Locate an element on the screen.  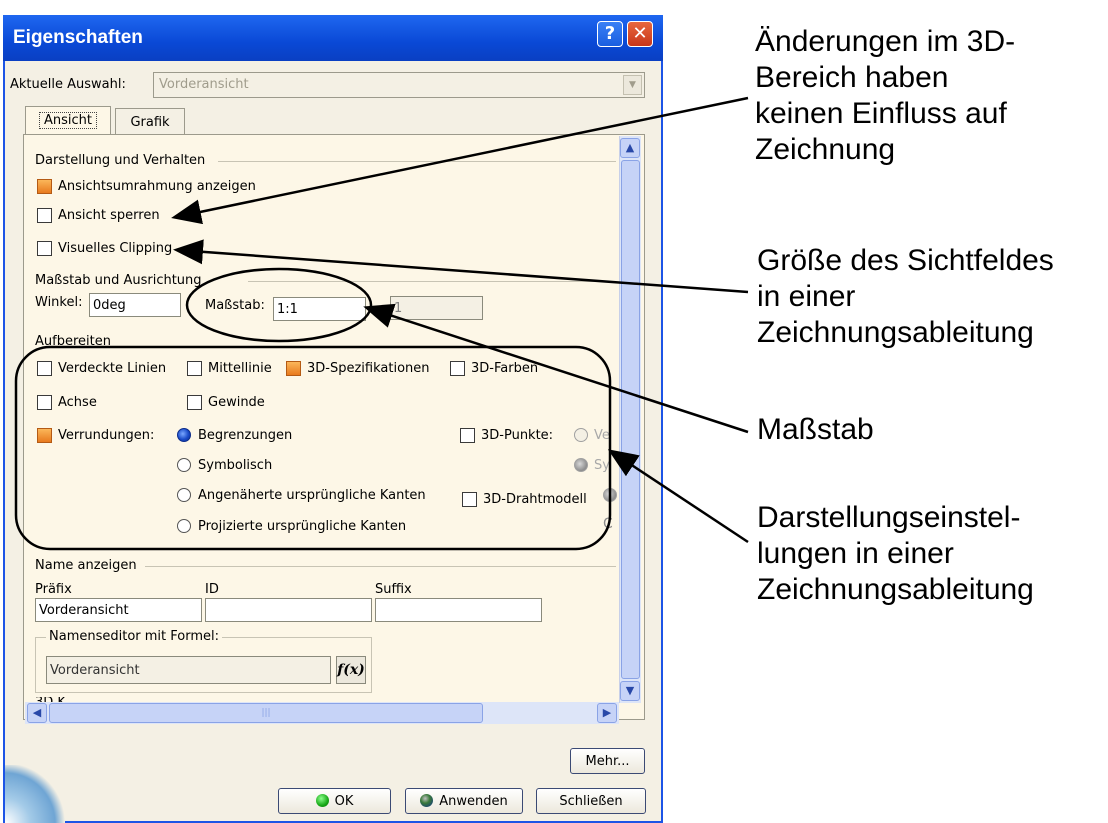
tab-grafik: Grafik is located at coordinates (150, 122).